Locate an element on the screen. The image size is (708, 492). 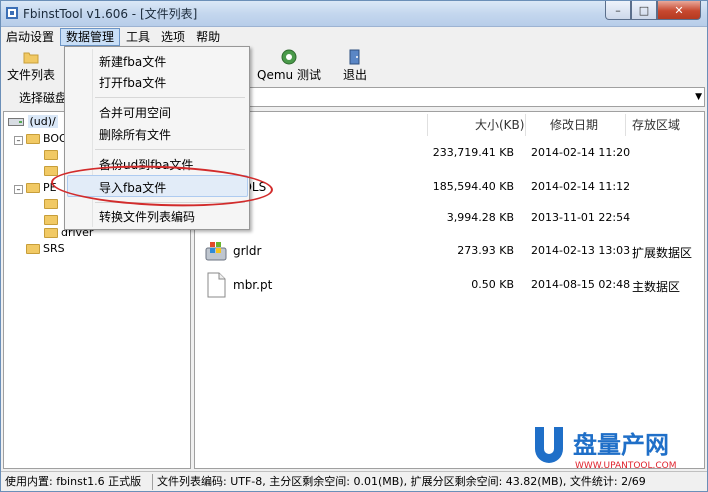
status-divider is located at coordinates (152, 482).